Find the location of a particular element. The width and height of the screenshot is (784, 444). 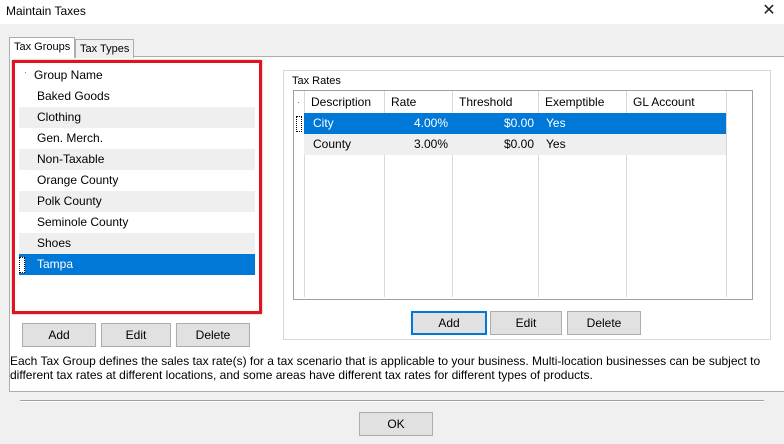

cell-description: City is located at coordinates (323, 123).